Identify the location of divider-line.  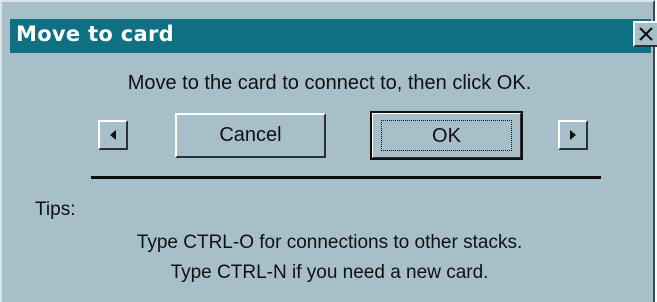
(346, 177).